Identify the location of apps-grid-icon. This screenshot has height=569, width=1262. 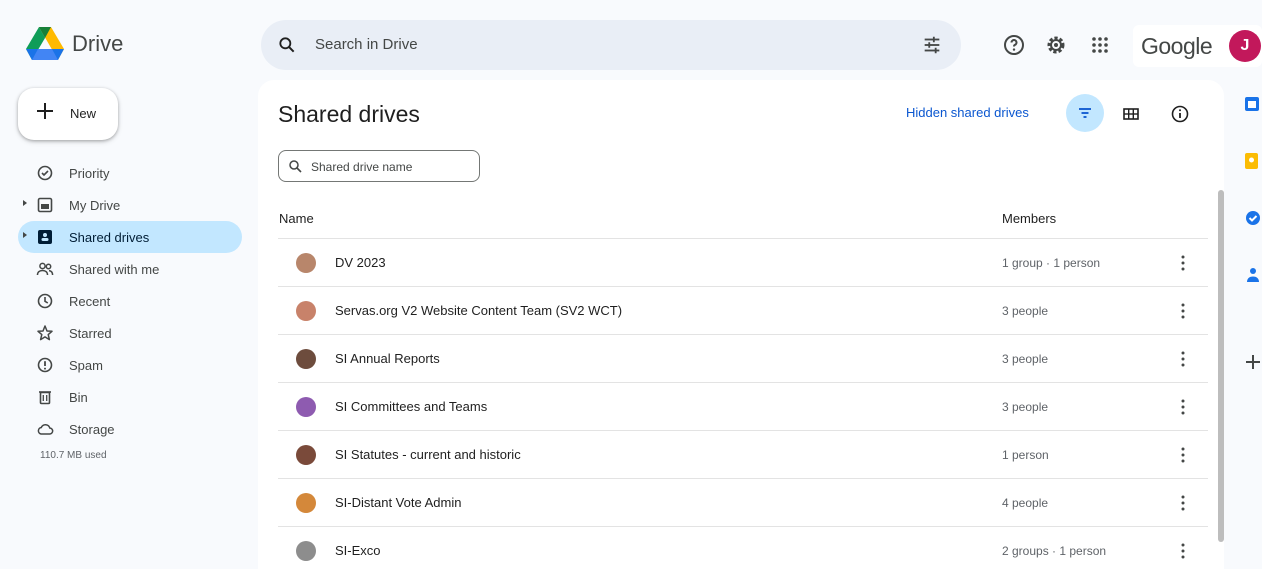
(1100, 45).